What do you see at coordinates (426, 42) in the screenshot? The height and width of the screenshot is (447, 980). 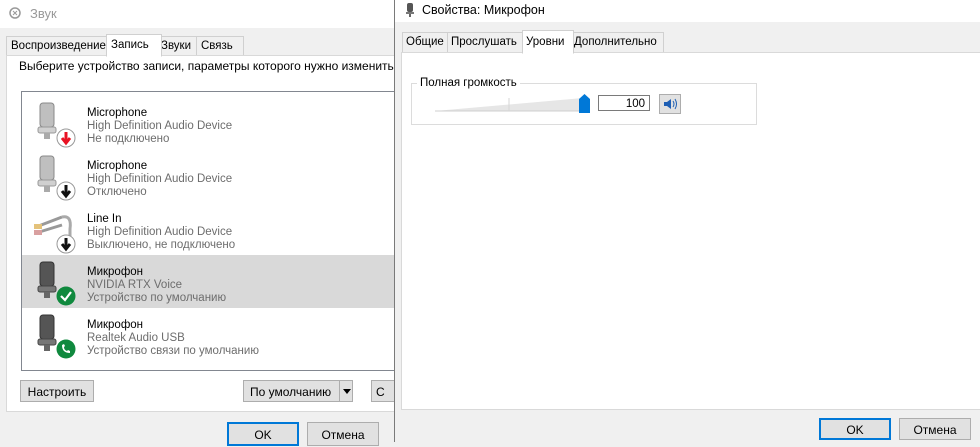 I see `tab-general: Общие` at bounding box center [426, 42].